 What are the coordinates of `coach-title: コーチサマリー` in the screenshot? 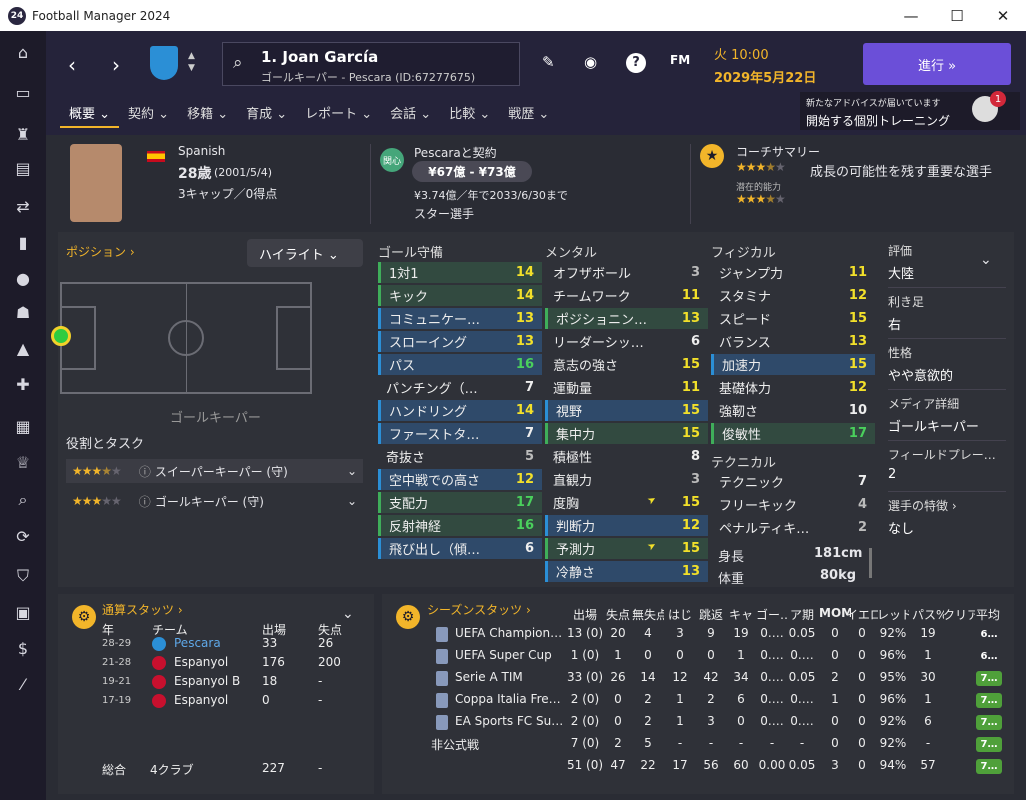 It's located at (778, 152).